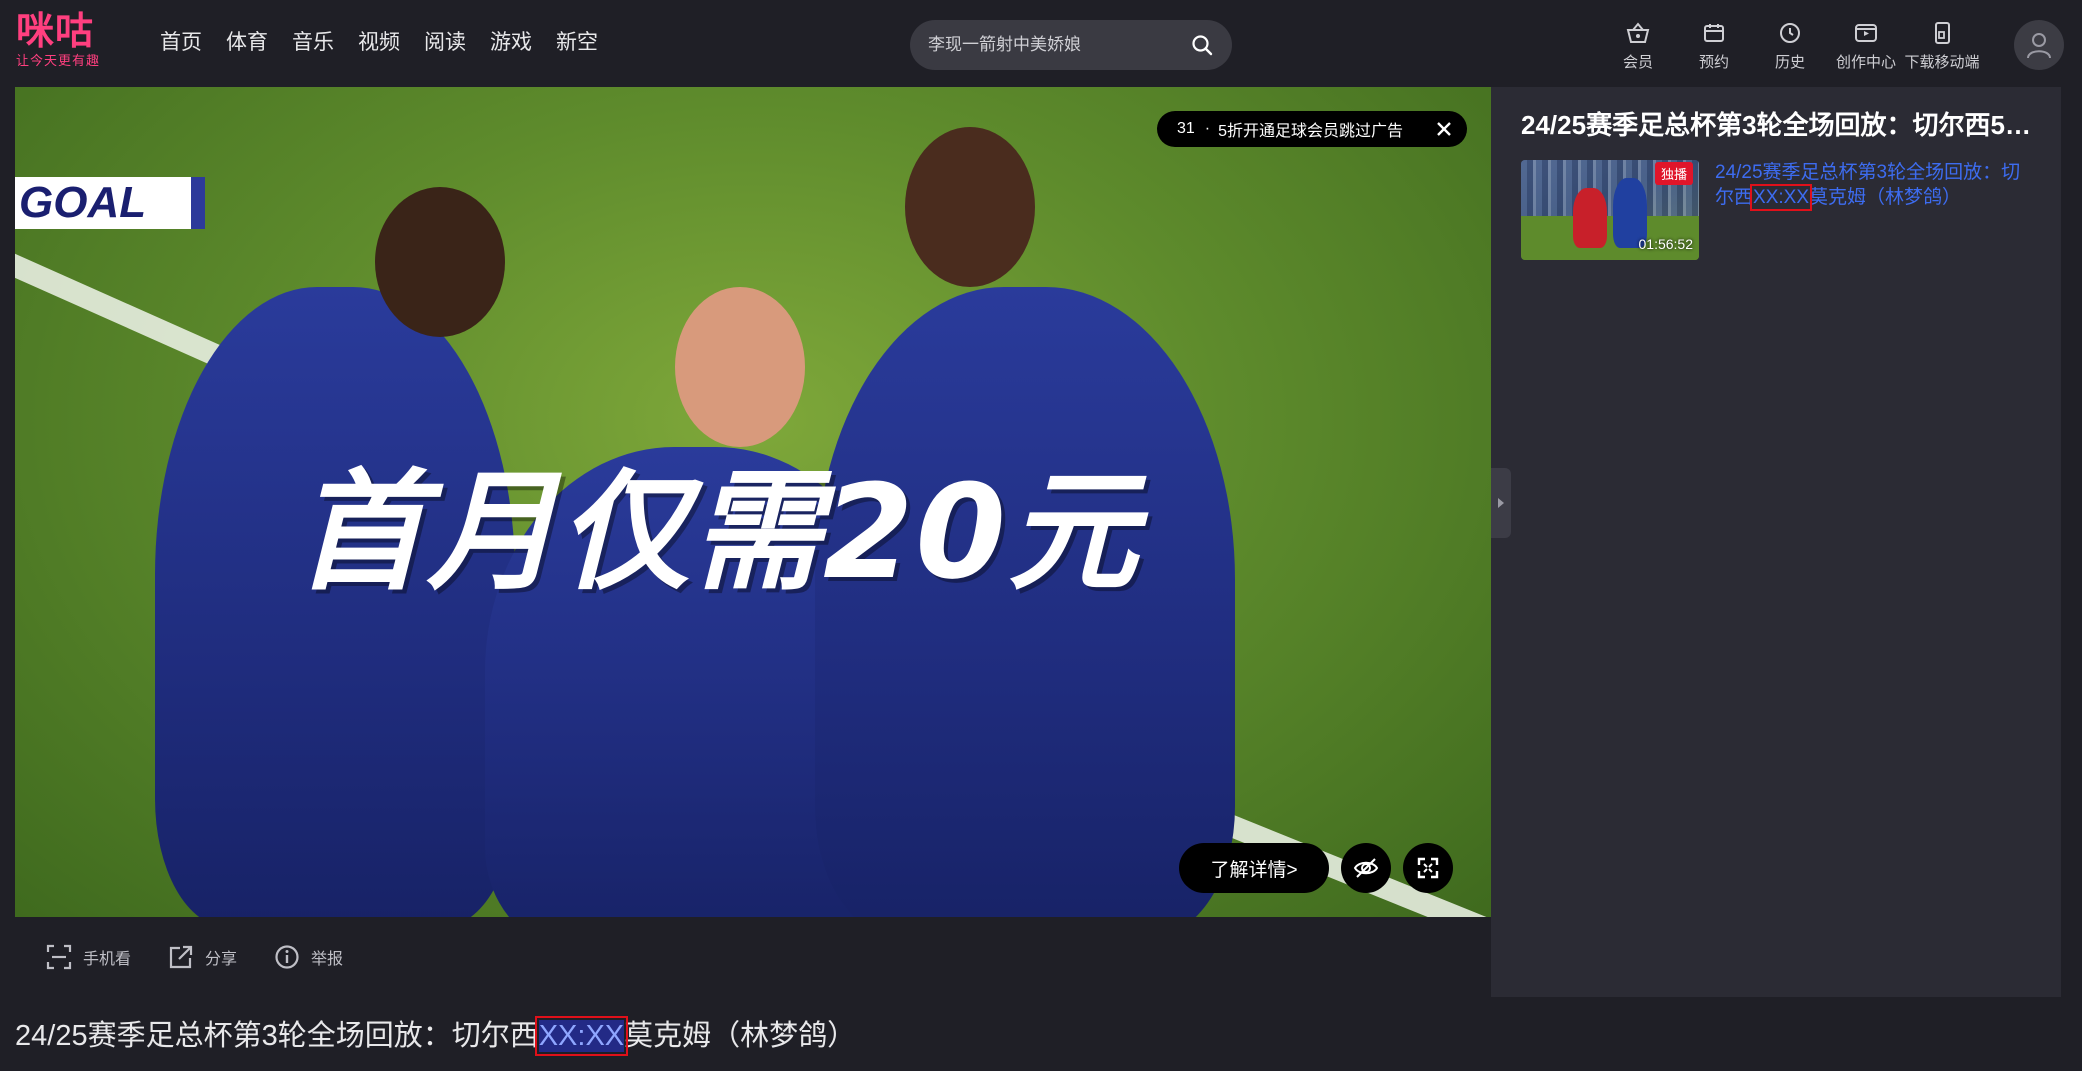 Image resolution: width=2082 pixels, height=1071 pixels. I want to click on player-center-head, so click(740, 367).